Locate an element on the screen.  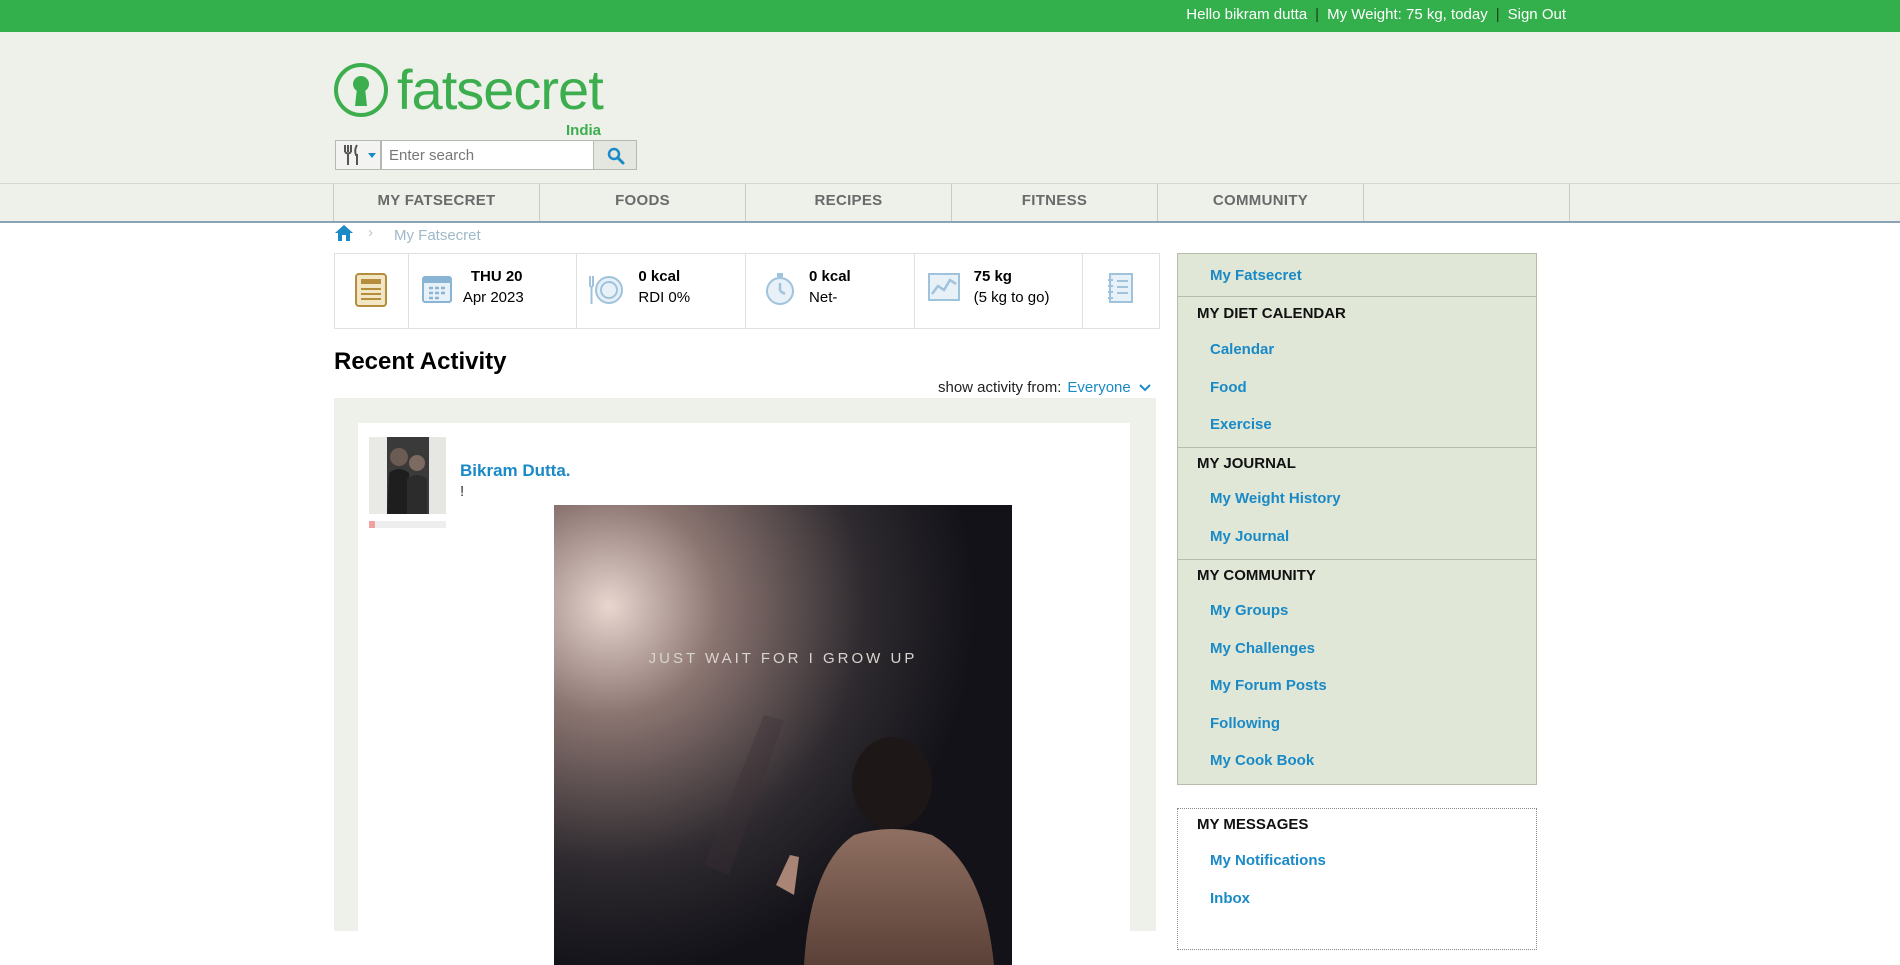
sidebar-item-groups: My Groups is located at coordinates (1249, 610).